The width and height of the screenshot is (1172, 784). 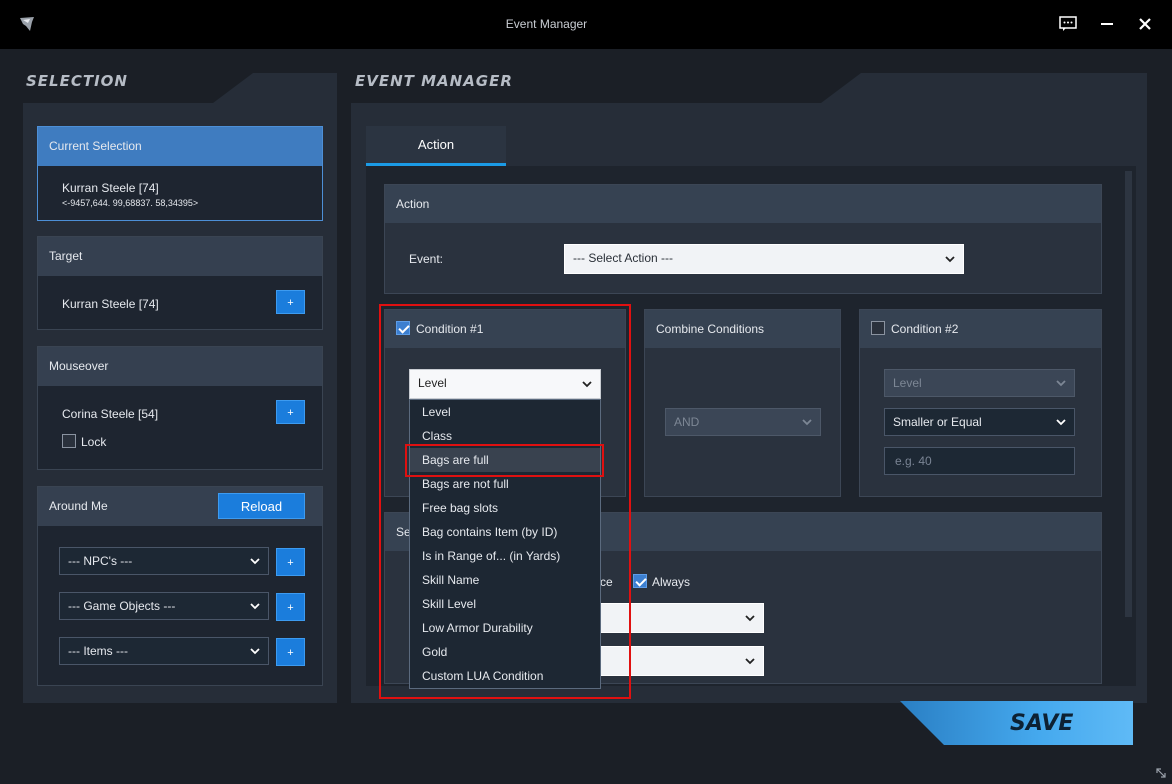 What do you see at coordinates (504, 460) in the screenshot?
I see `annotation-box-option` at bounding box center [504, 460].